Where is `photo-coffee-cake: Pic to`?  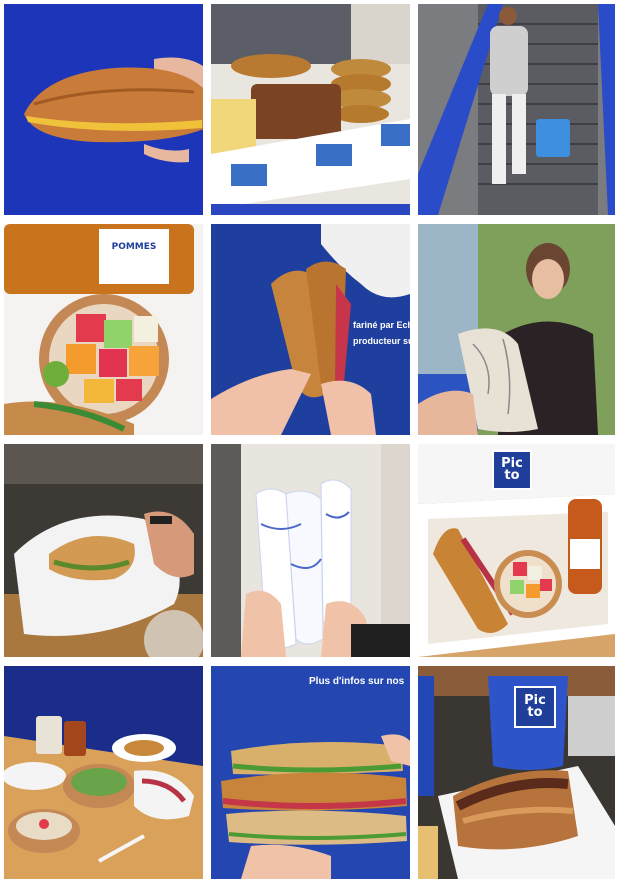
photo-coffee-cake: Pic to is located at coordinates (516, 772).